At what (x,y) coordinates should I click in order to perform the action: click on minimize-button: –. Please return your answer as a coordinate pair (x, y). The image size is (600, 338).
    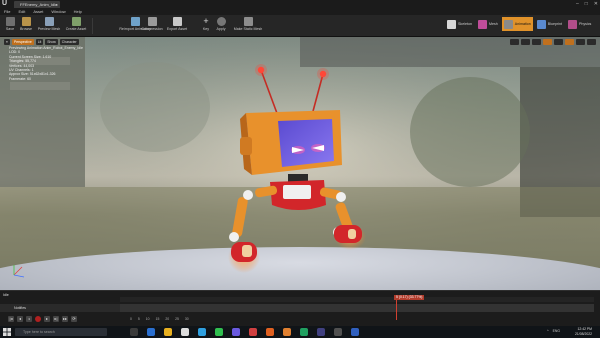
    Looking at the image, I should click on (577, 4).